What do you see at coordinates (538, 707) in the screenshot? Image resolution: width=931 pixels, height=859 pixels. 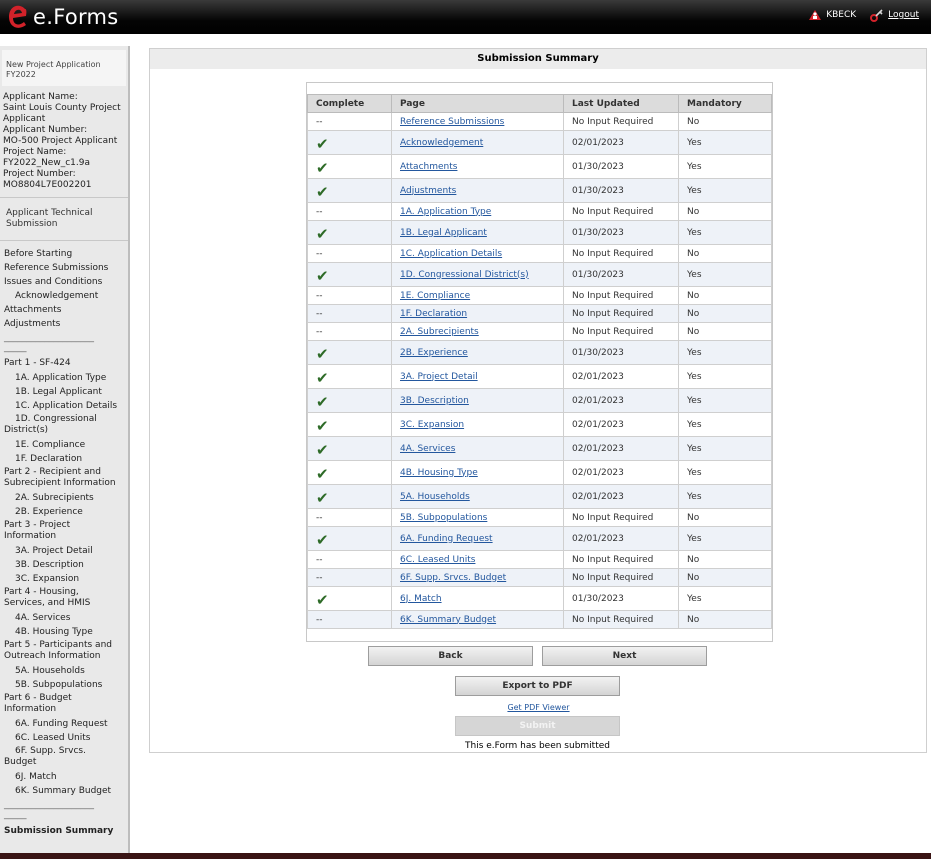 I see `get-pdf-viewer-link: Get PDF Viewer` at bounding box center [538, 707].